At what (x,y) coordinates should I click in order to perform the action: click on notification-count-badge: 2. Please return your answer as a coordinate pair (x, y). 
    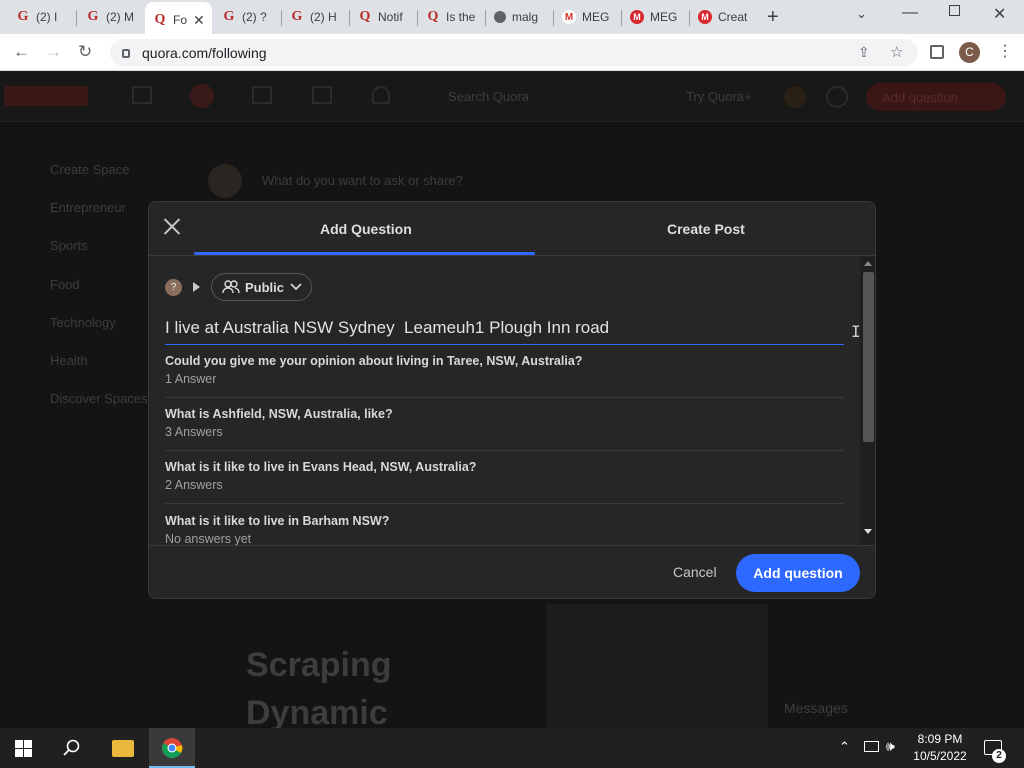
    Looking at the image, I should click on (999, 756).